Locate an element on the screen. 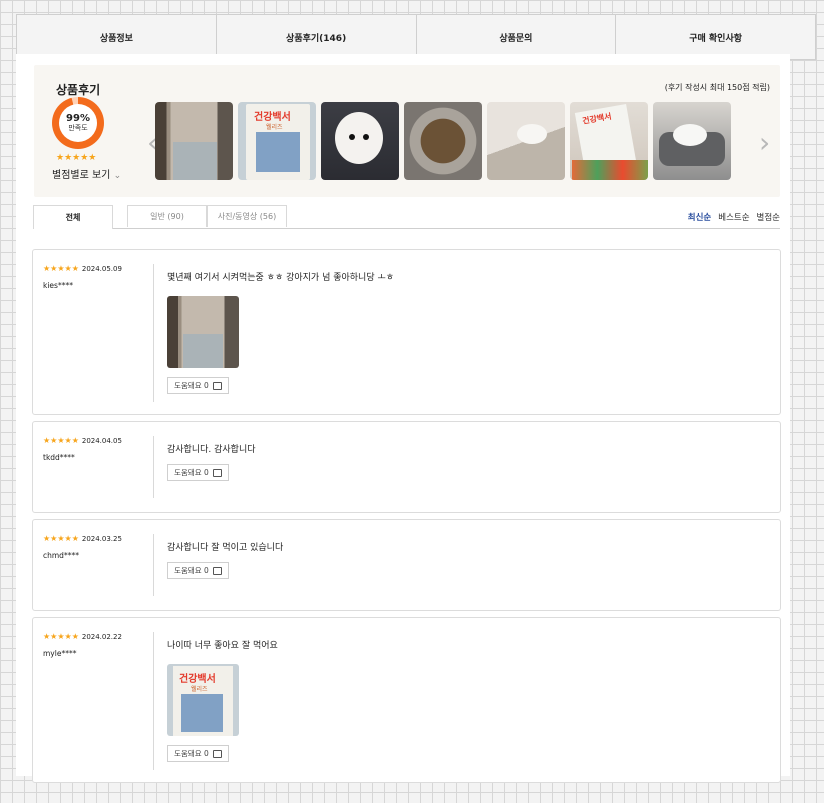  review-photo is located at coordinates (203, 332).